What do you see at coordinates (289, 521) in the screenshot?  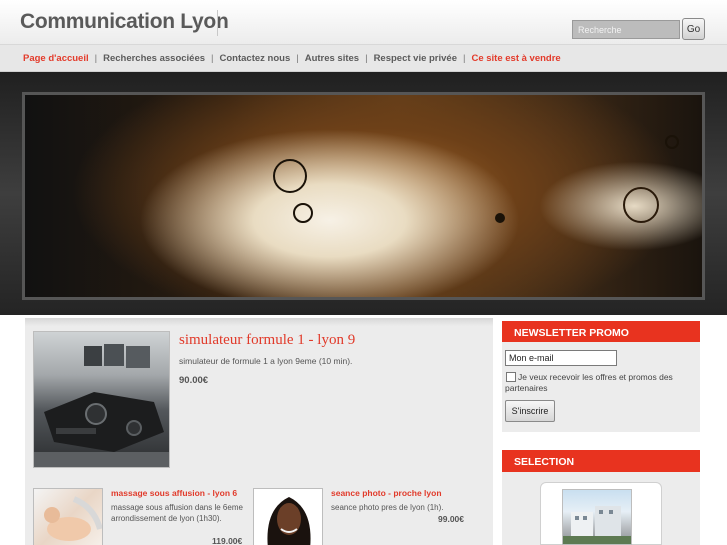 I see `portrait-picture` at bounding box center [289, 521].